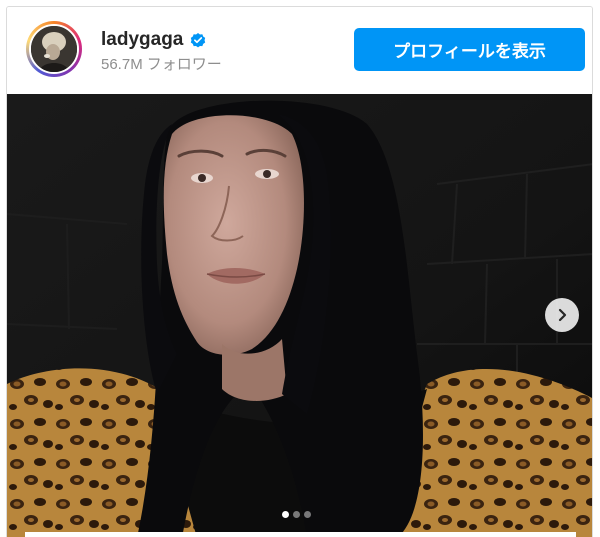 The image size is (600, 537). What do you see at coordinates (122, 64) in the screenshot?
I see `followers-count: 56.7M` at bounding box center [122, 64].